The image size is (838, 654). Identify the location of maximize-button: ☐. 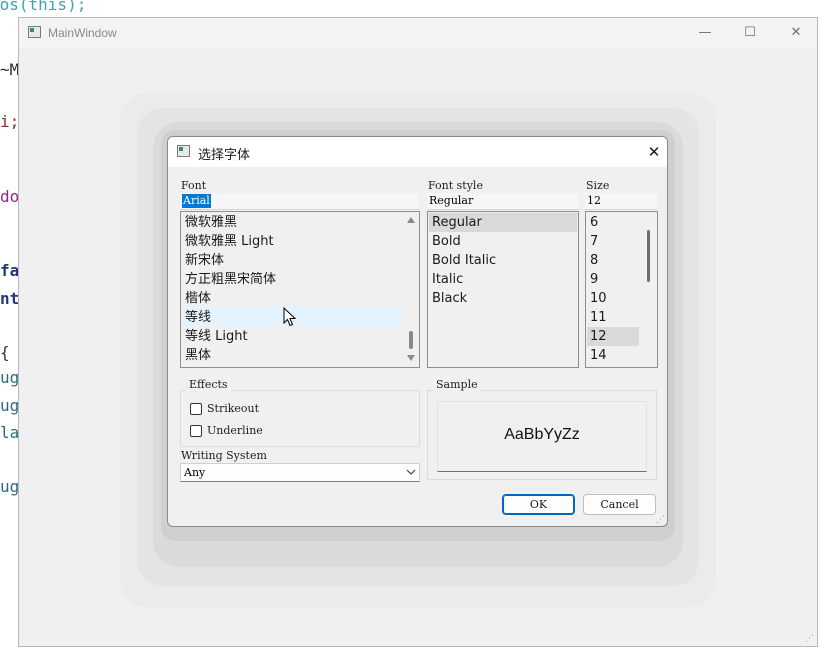
(750, 33).